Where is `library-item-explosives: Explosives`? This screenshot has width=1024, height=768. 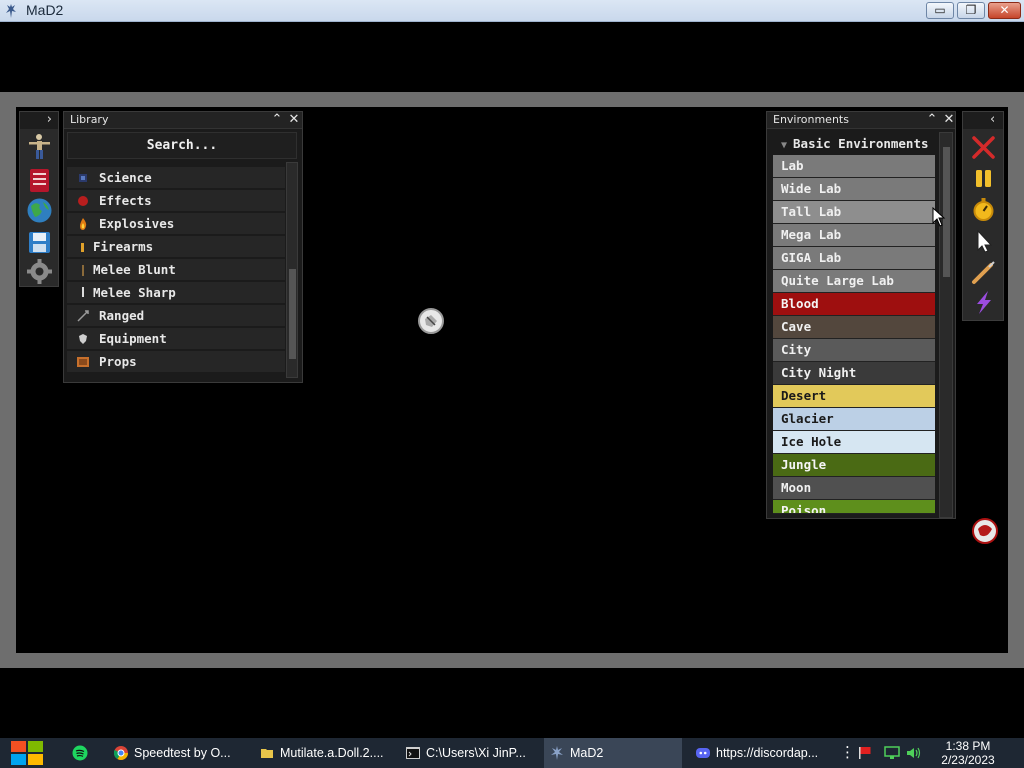 library-item-explosives: Explosives is located at coordinates (176, 224).